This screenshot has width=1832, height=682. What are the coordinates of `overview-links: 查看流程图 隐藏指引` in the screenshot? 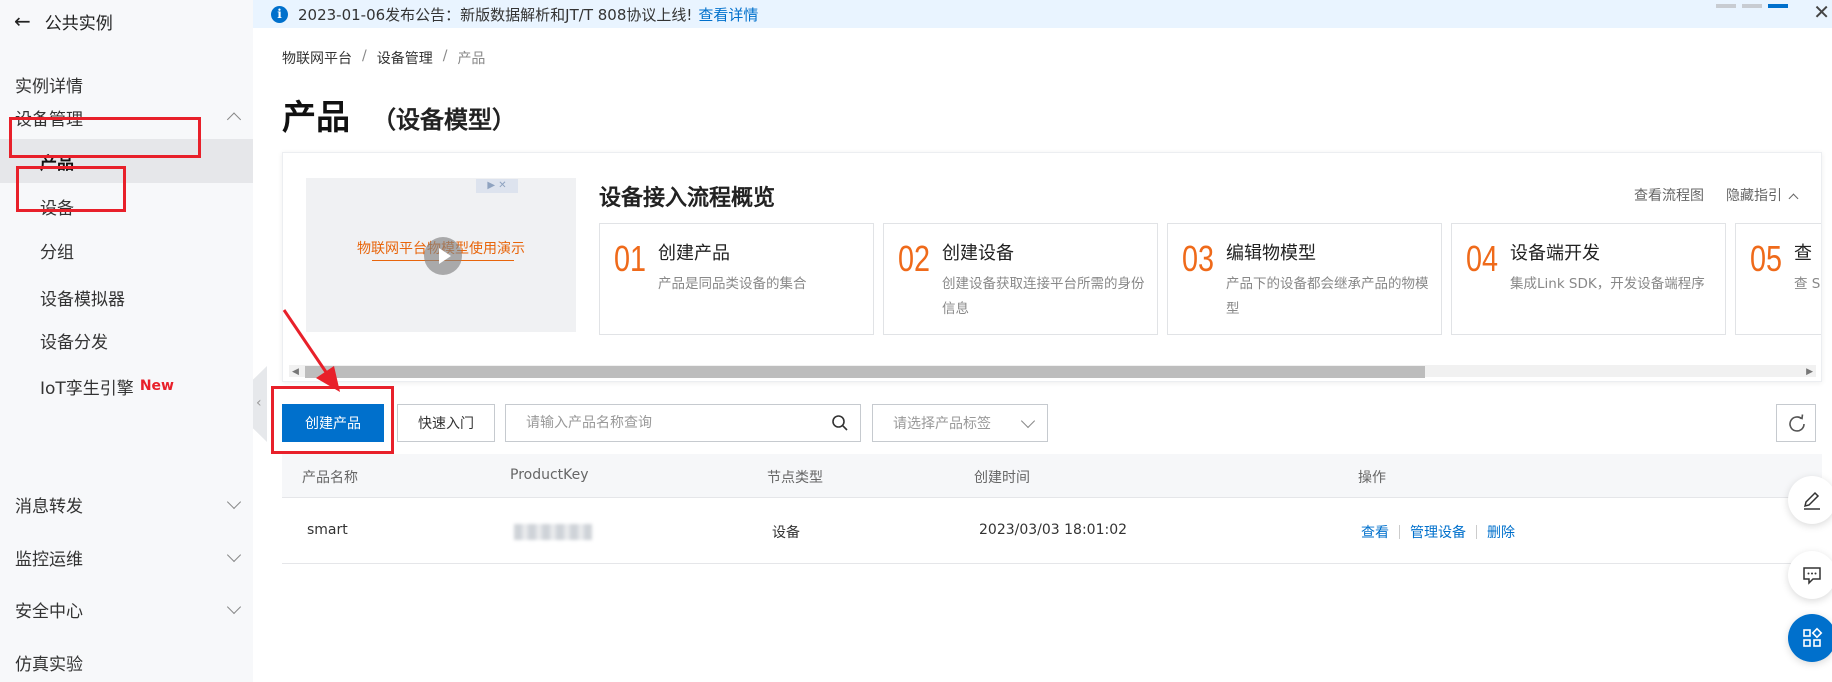 It's located at (1716, 195).